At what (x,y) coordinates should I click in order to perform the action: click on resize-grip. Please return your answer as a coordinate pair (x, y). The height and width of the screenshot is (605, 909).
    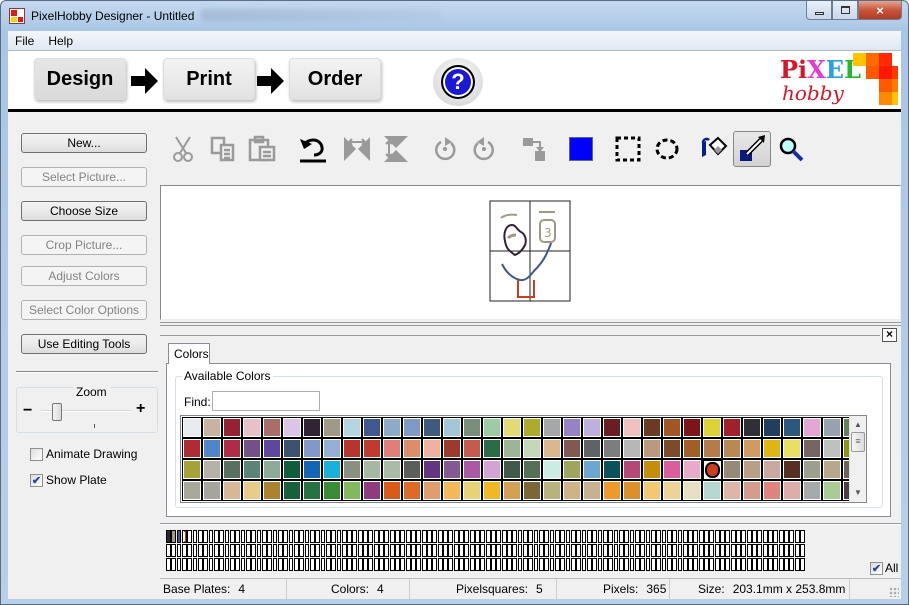
    Looking at the image, I should click on (894, 592).